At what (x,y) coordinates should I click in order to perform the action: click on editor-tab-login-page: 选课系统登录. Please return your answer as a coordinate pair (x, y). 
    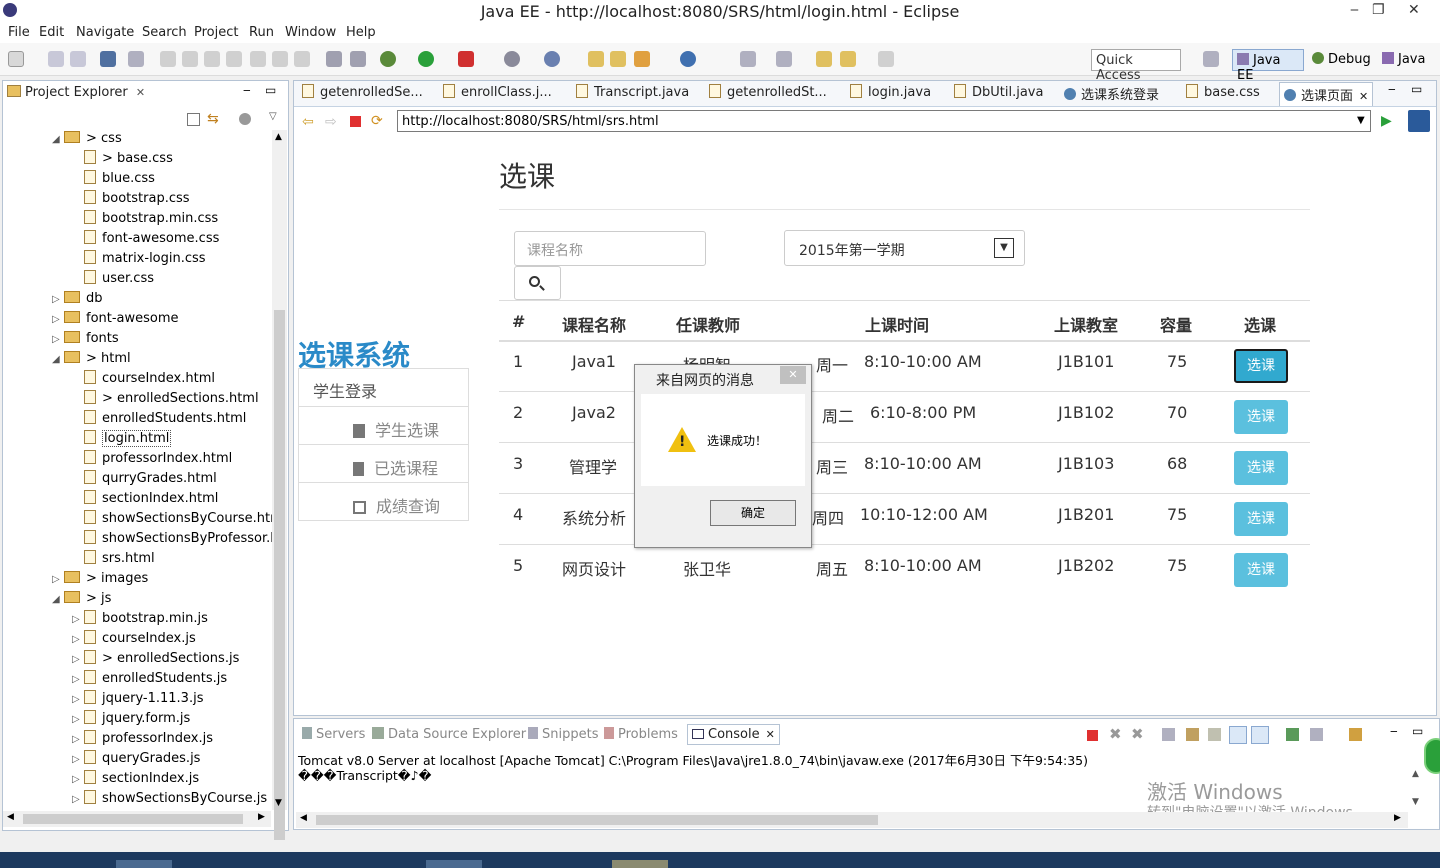
    Looking at the image, I should click on (1111, 95).